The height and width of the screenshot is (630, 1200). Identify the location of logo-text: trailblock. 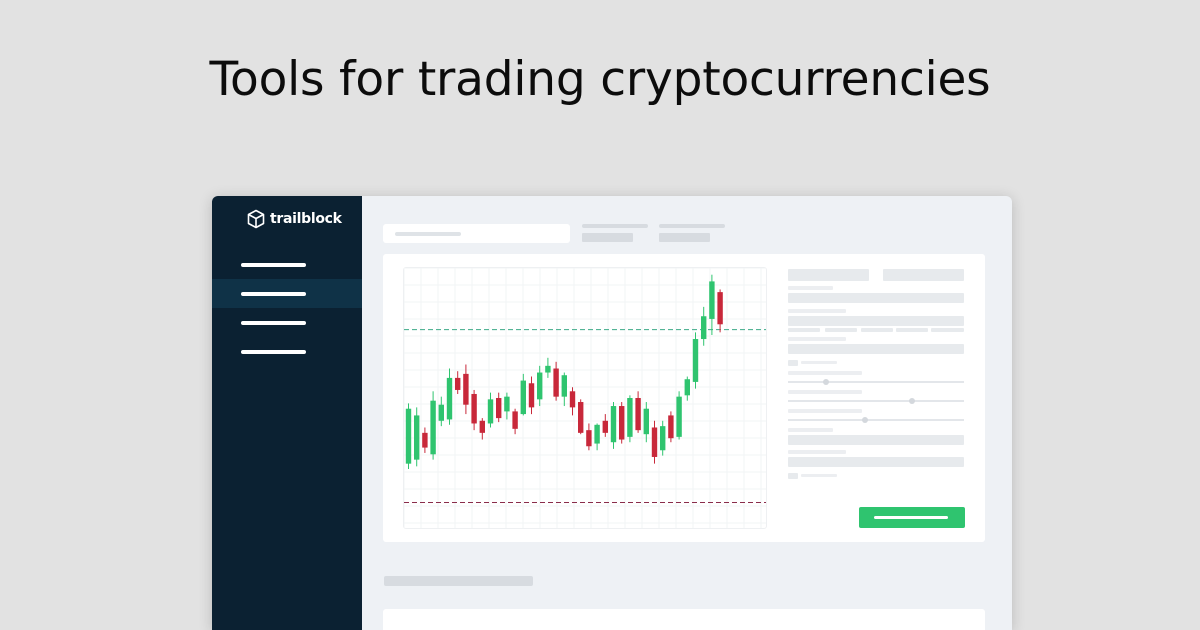
(306, 219).